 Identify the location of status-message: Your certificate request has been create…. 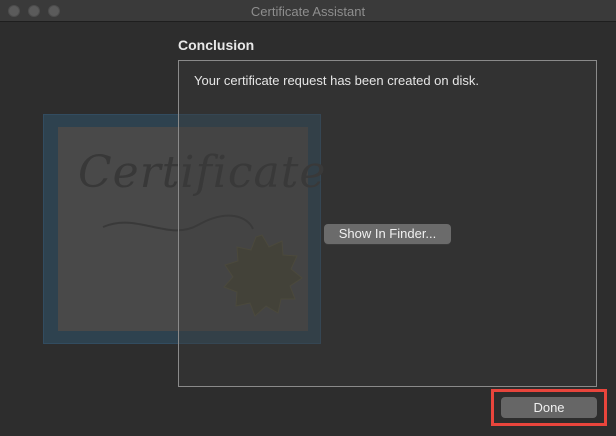
(336, 80).